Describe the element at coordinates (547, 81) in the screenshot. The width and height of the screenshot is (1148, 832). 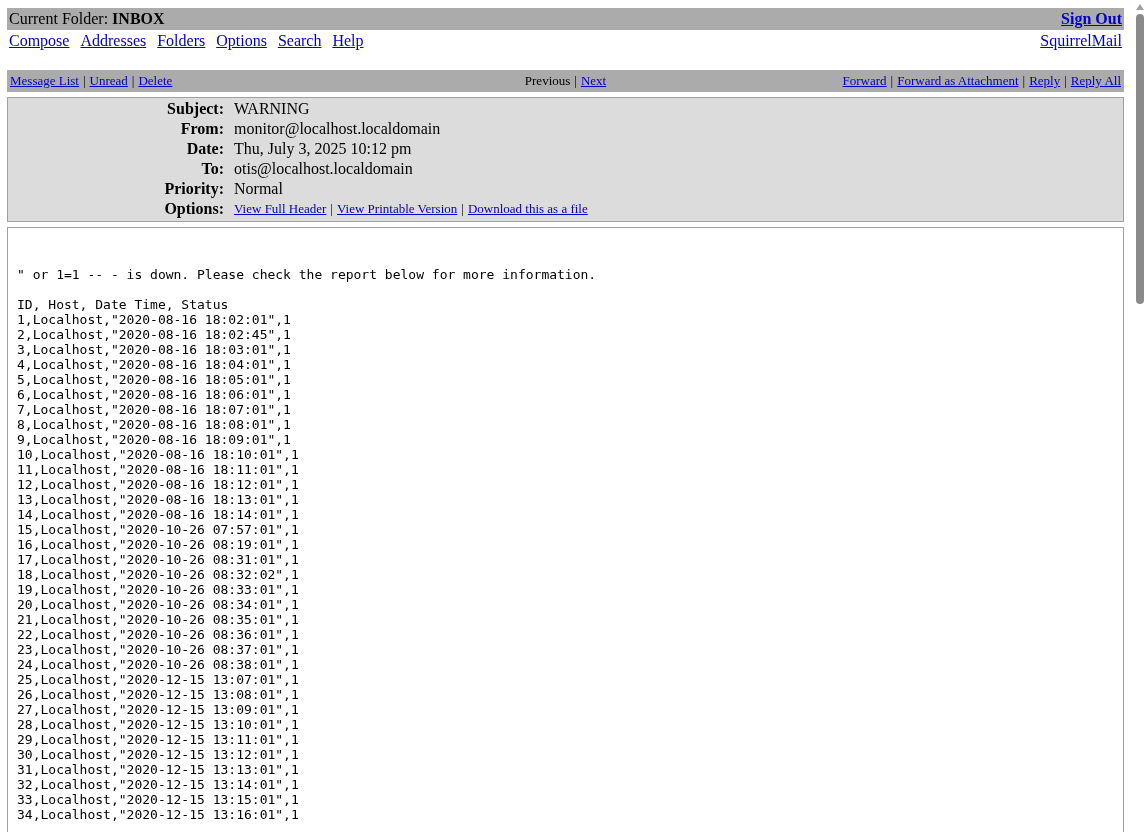
I see `disabled-link: Previous` at that location.